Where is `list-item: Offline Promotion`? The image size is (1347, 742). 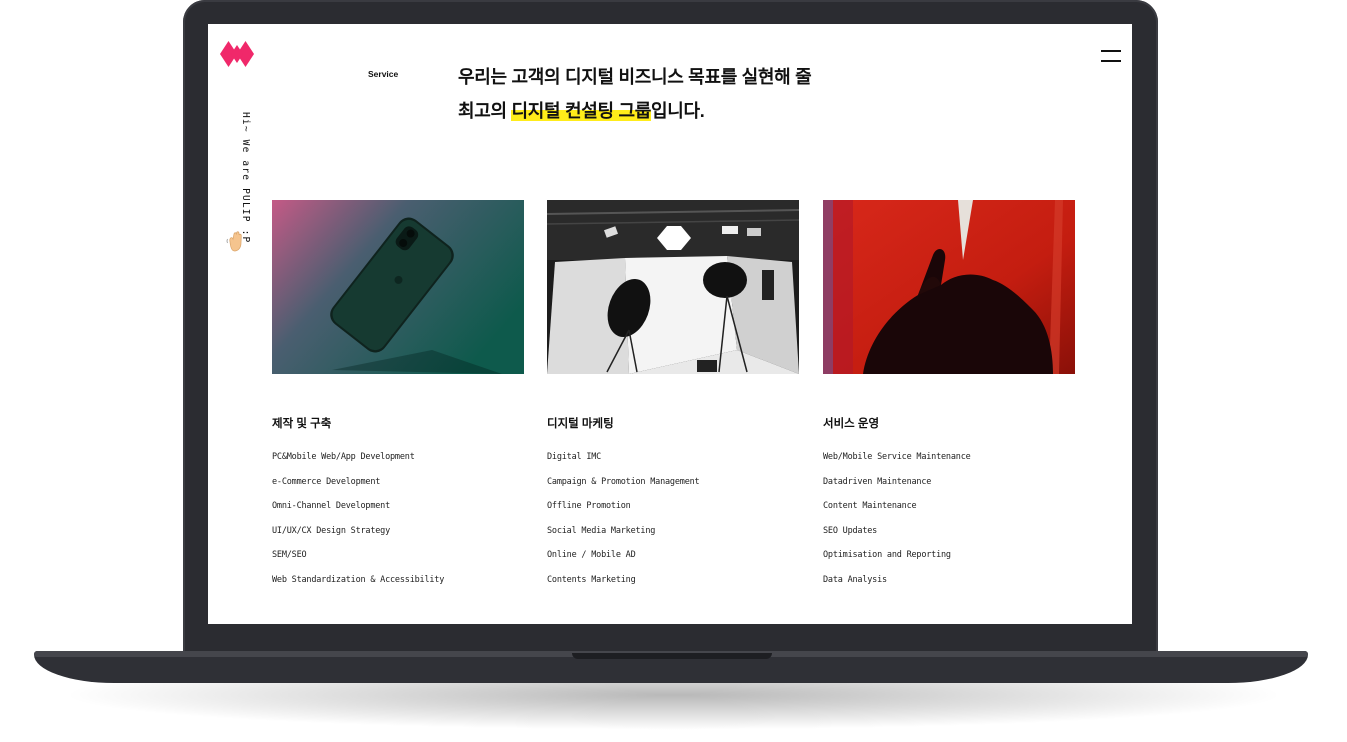
list-item: Offline Promotion is located at coordinates (673, 512).